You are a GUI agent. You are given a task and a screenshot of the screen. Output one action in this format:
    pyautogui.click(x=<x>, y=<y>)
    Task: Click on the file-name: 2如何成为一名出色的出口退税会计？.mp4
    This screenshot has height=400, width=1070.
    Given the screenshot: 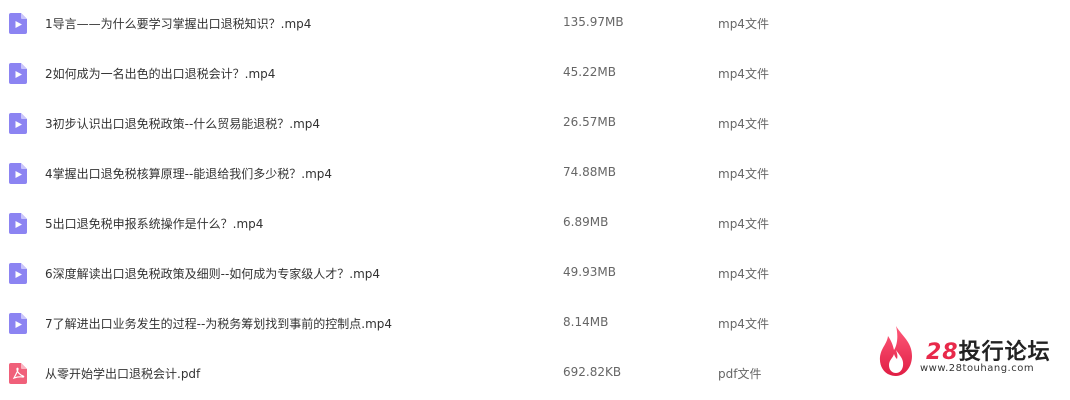 What is the action you would take?
    pyautogui.click(x=160, y=73)
    